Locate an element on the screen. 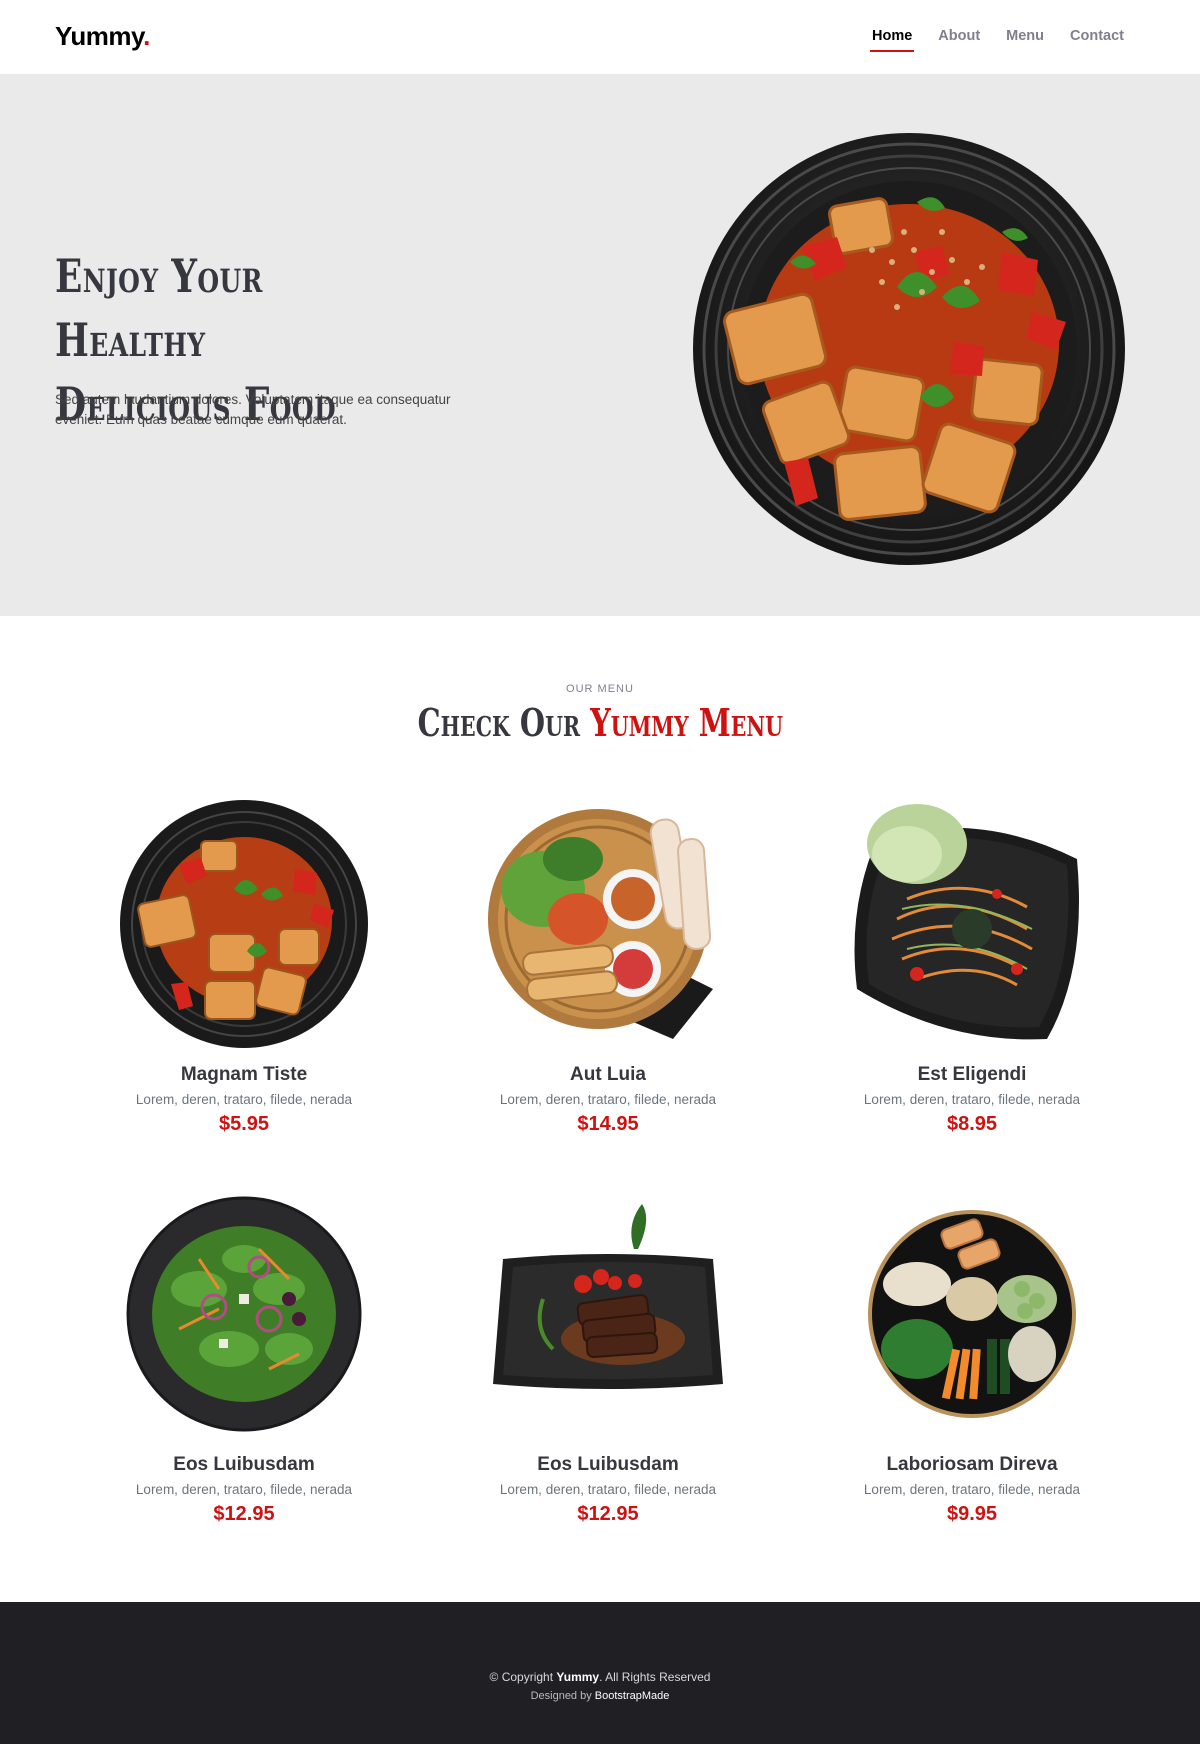  poke-bowl-image is located at coordinates (972, 1314).